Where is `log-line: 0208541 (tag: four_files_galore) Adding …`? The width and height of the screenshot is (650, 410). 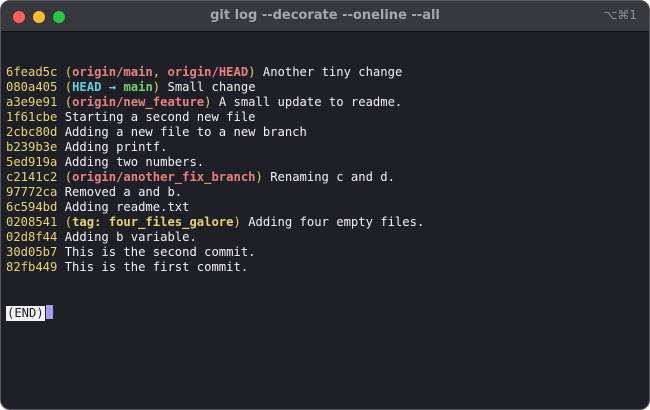
log-line: 0208541 (tag: four_files_galore) Adding … is located at coordinates (215, 222).